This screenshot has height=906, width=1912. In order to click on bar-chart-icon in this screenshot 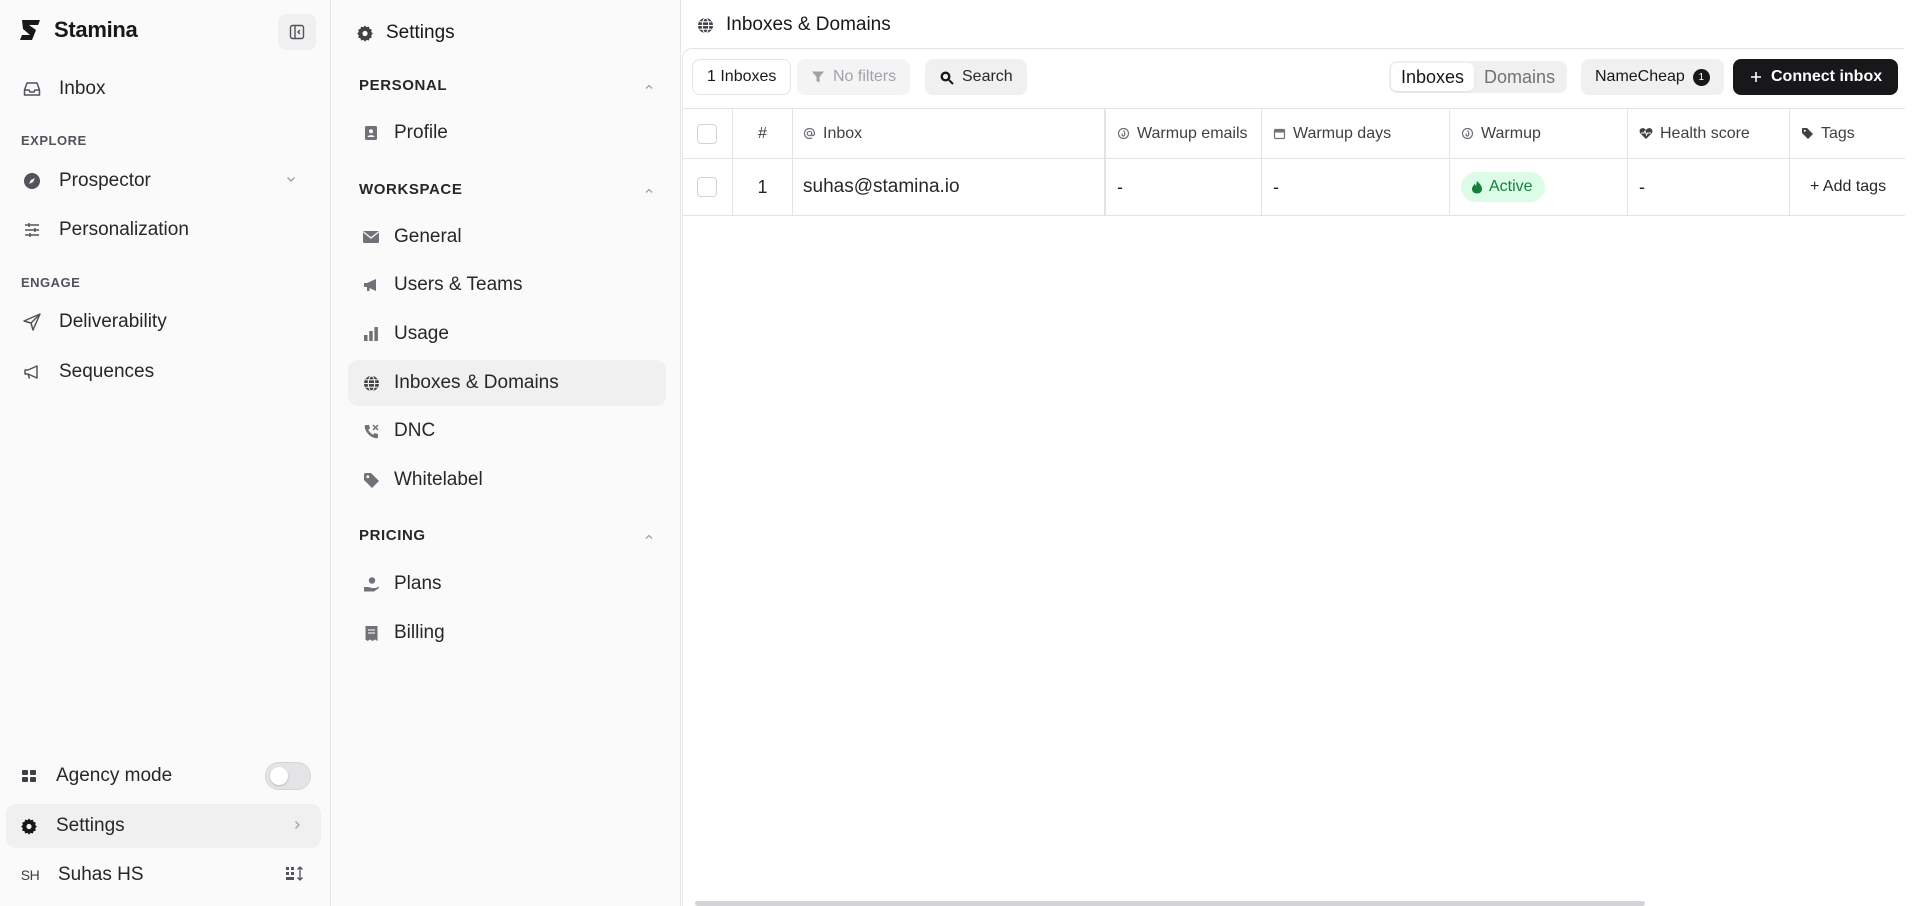, I will do `click(371, 334)`.